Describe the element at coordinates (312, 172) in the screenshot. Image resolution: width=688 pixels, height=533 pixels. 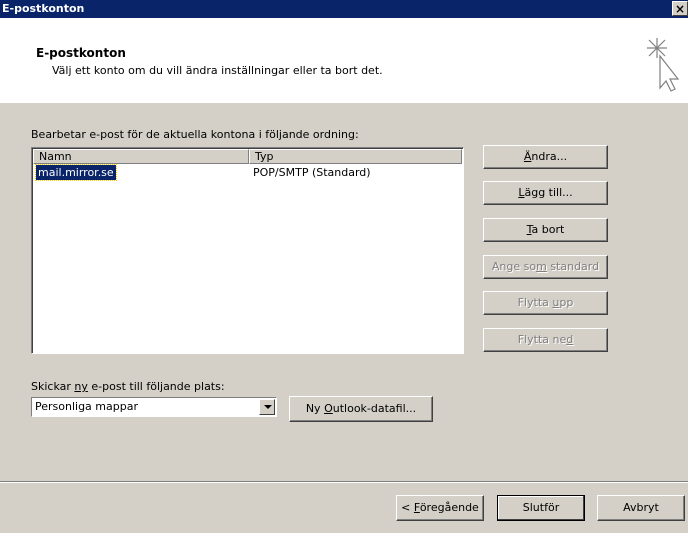
I see `account-type-cell: POP/SMTP (Standard)` at that location.